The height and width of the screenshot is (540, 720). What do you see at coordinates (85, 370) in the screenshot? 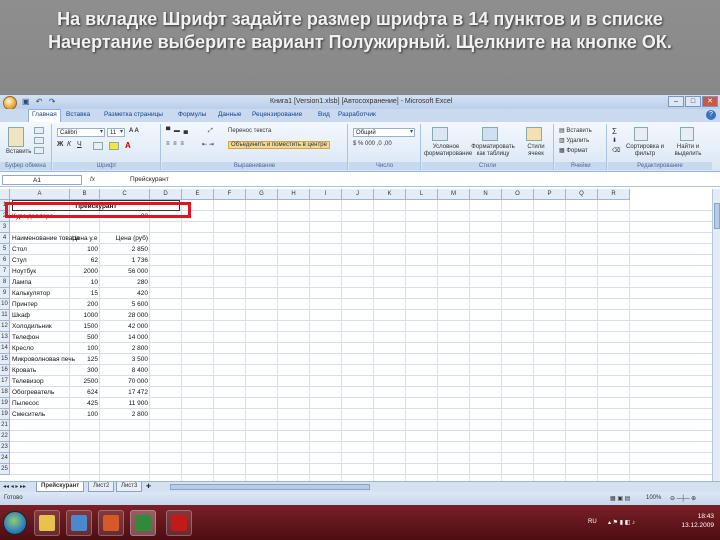
I see `cell-b16: 300` at bounding box center [85, 370].